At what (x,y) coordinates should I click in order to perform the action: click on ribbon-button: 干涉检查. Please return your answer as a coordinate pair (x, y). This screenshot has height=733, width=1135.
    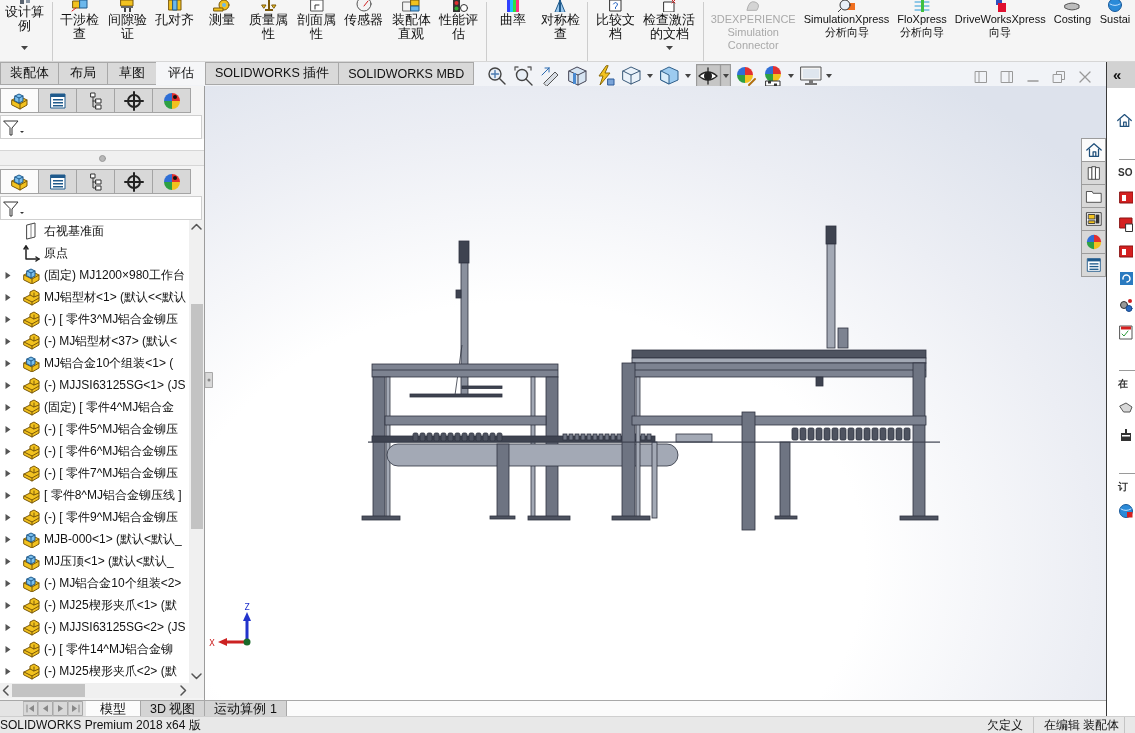
    Looking at the image, I should click on (79, 30).